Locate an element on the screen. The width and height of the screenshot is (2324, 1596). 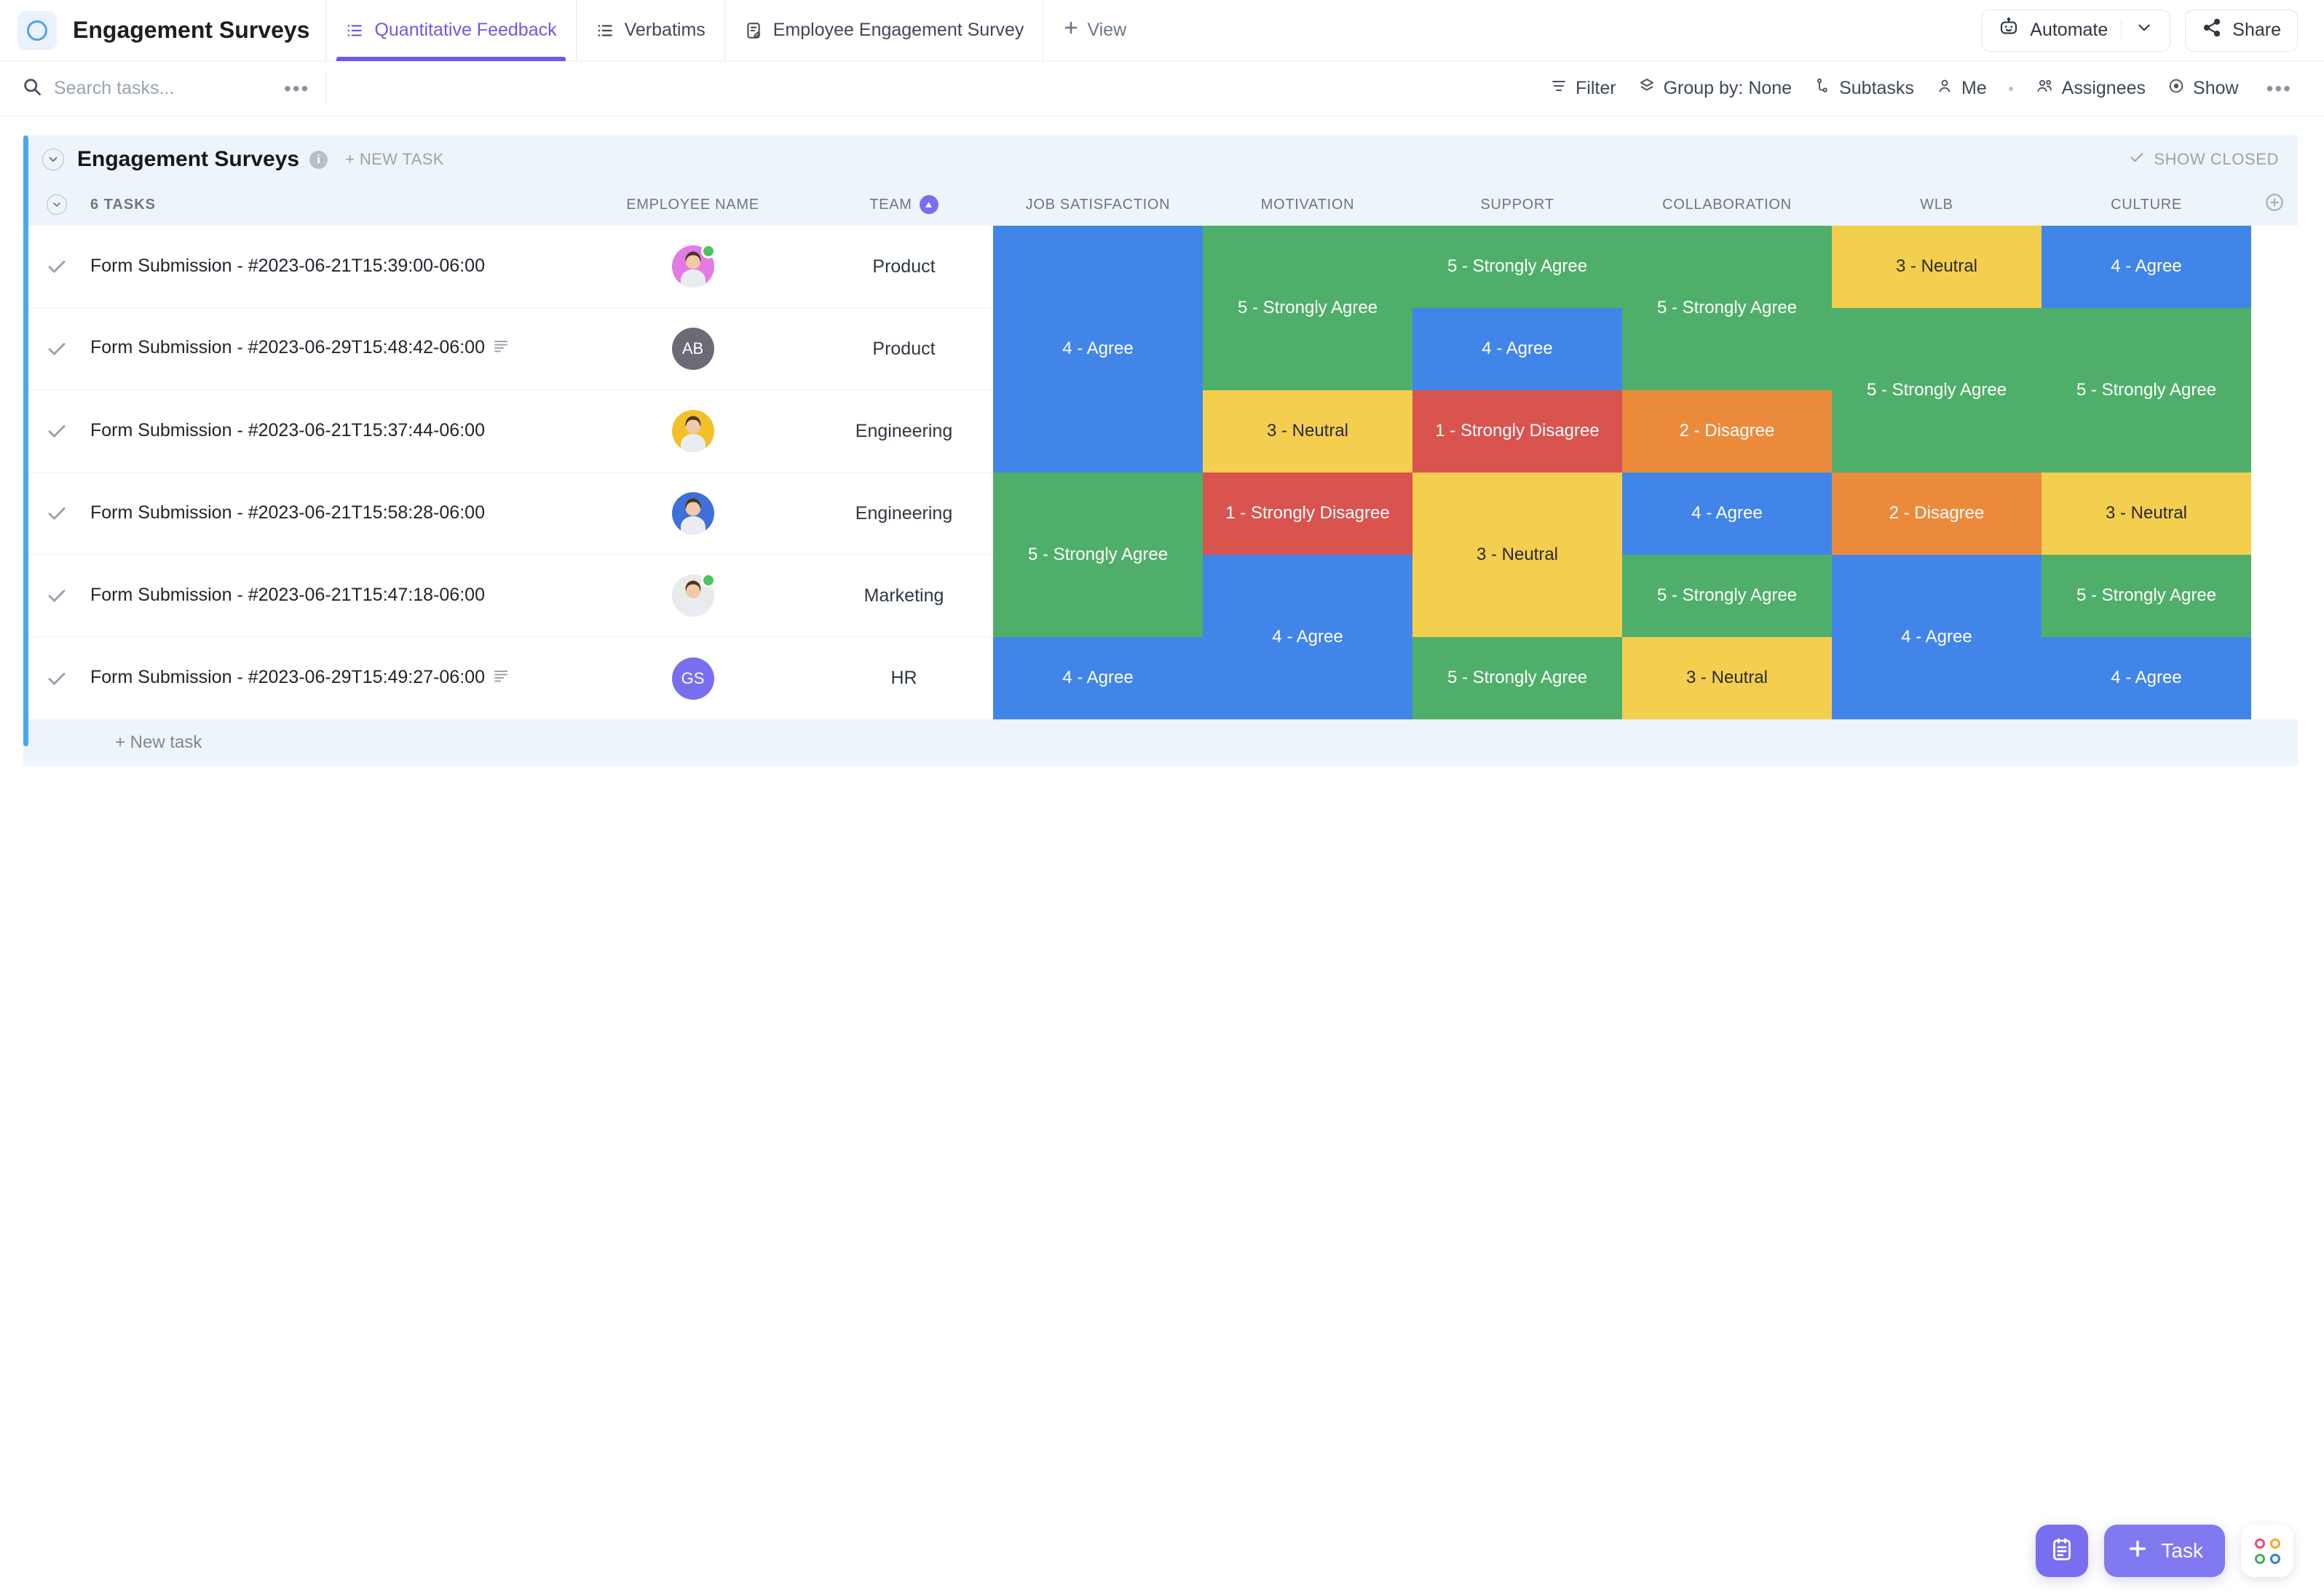
search-input is located at coordinates (137, 88).